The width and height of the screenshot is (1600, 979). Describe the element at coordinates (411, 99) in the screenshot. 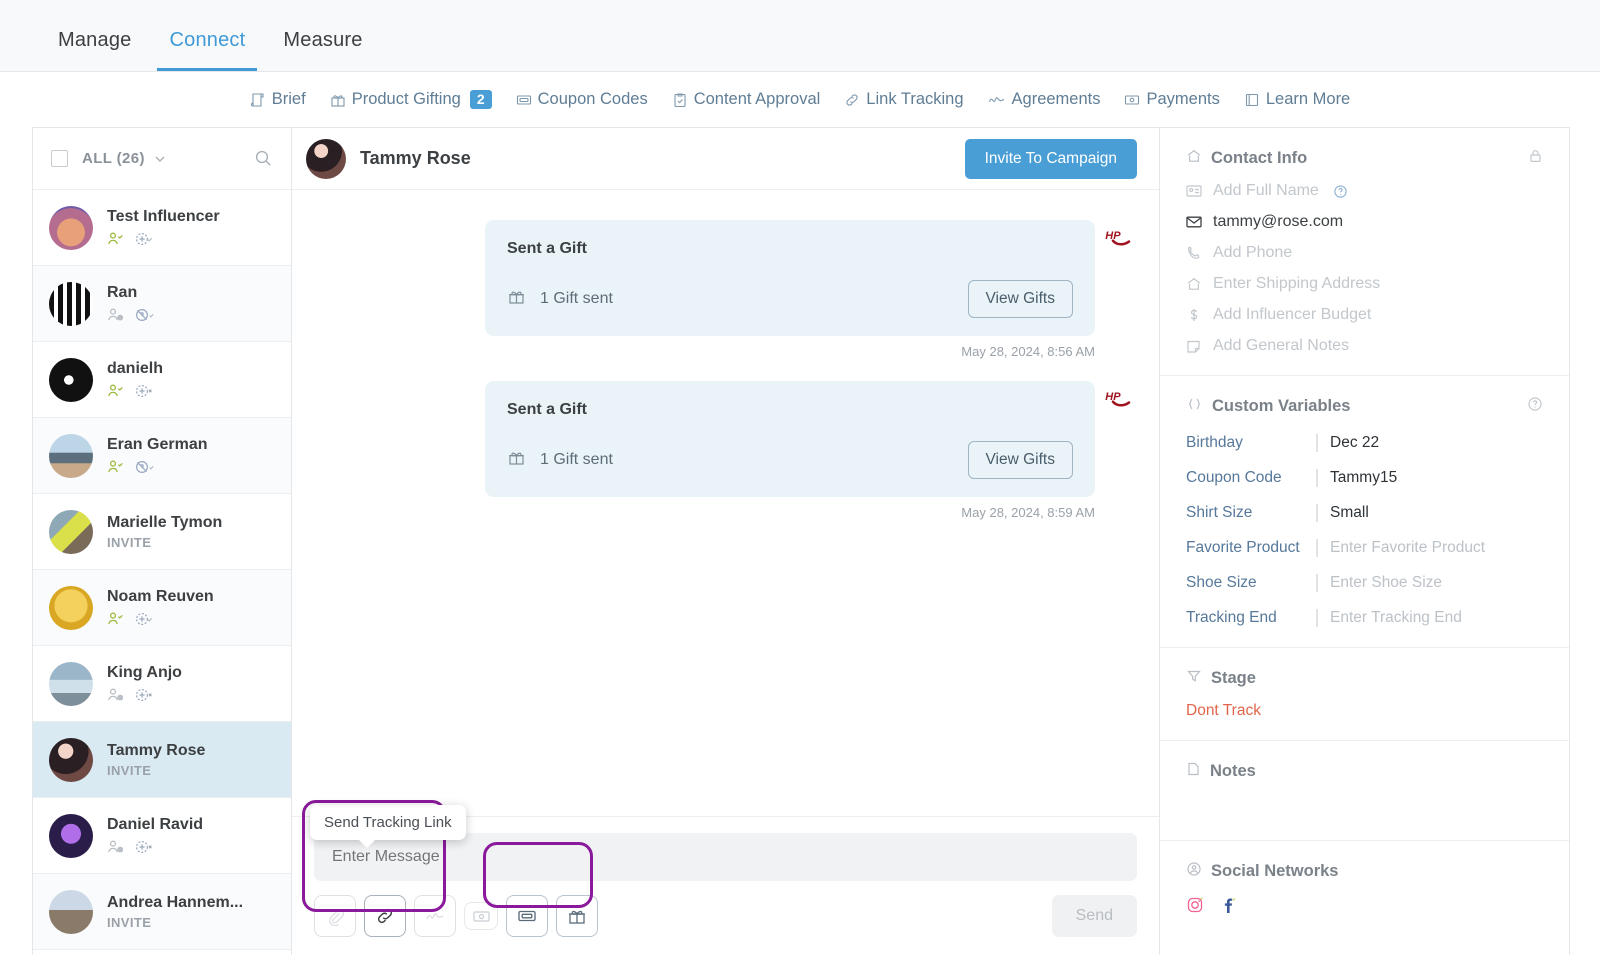

I see `subnav-product-gifting: Product Gifting 2` at that location.